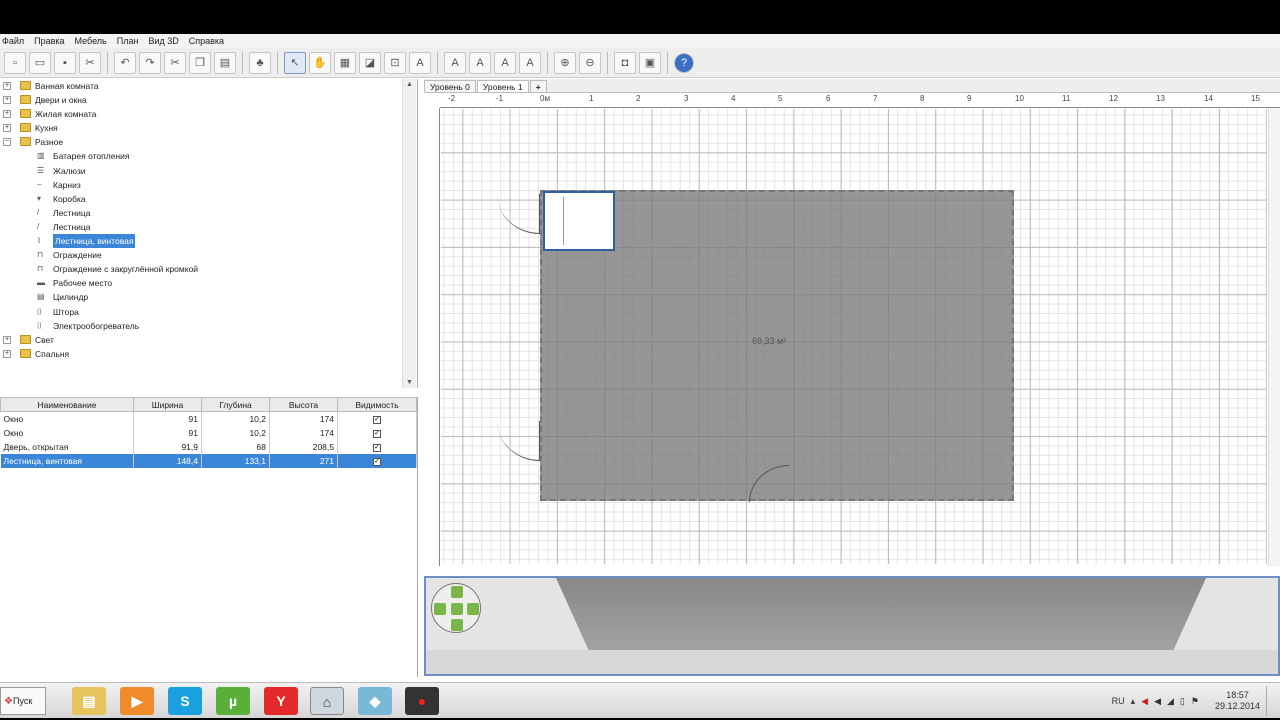 The image size is (1280, 720). Describe the element at coordinates (208, 100) in the screenshot. I see `tree-category-doors-windows: + Двери и окна` at that location.